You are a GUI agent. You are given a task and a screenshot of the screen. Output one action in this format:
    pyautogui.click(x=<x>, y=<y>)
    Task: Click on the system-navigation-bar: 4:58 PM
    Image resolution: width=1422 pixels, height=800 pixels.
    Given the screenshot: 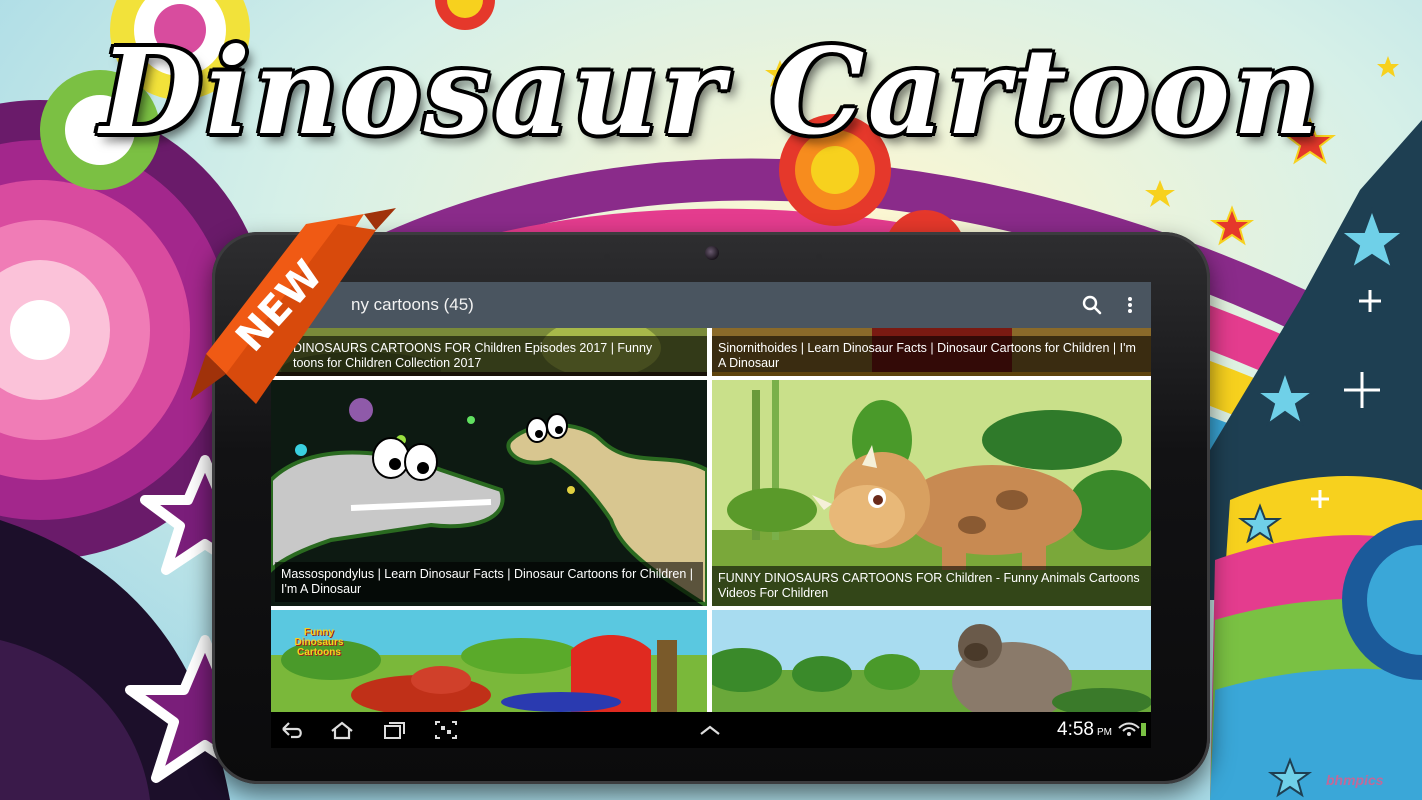 What is the action you would take?
    pyautogui.click(x=711, y=730)
    